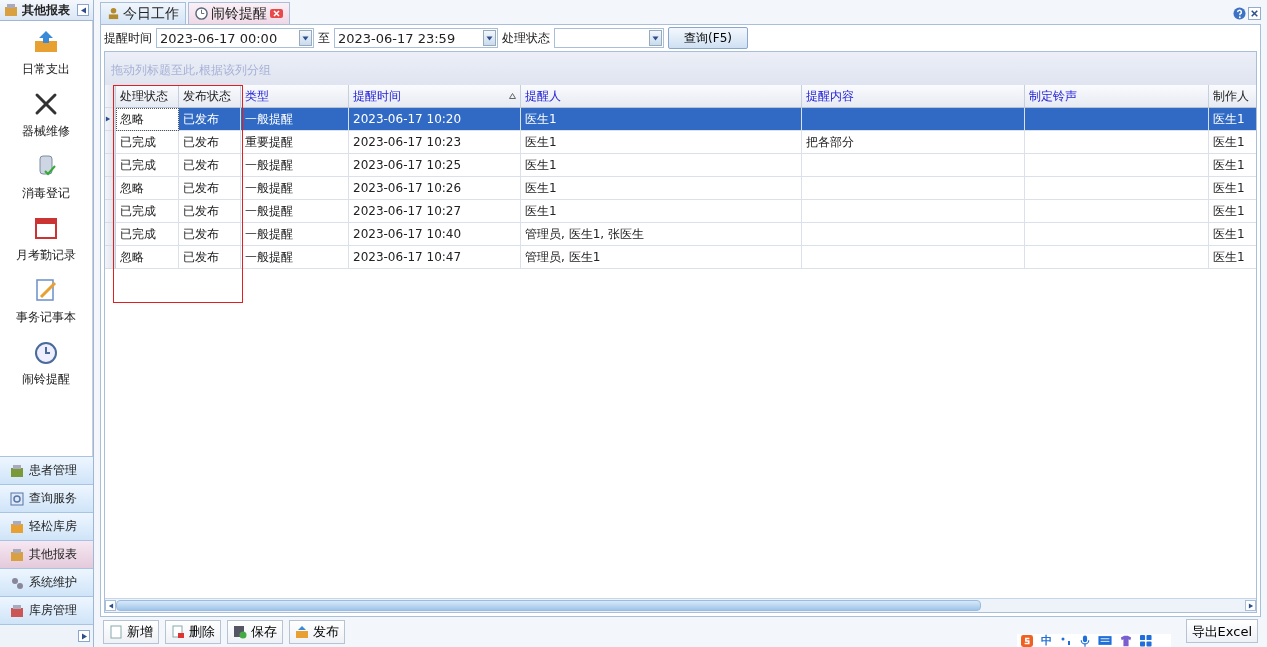  Describe the element at coordinates (108, 119) in the screenshot. I see `row-pointer-icon` at that location.